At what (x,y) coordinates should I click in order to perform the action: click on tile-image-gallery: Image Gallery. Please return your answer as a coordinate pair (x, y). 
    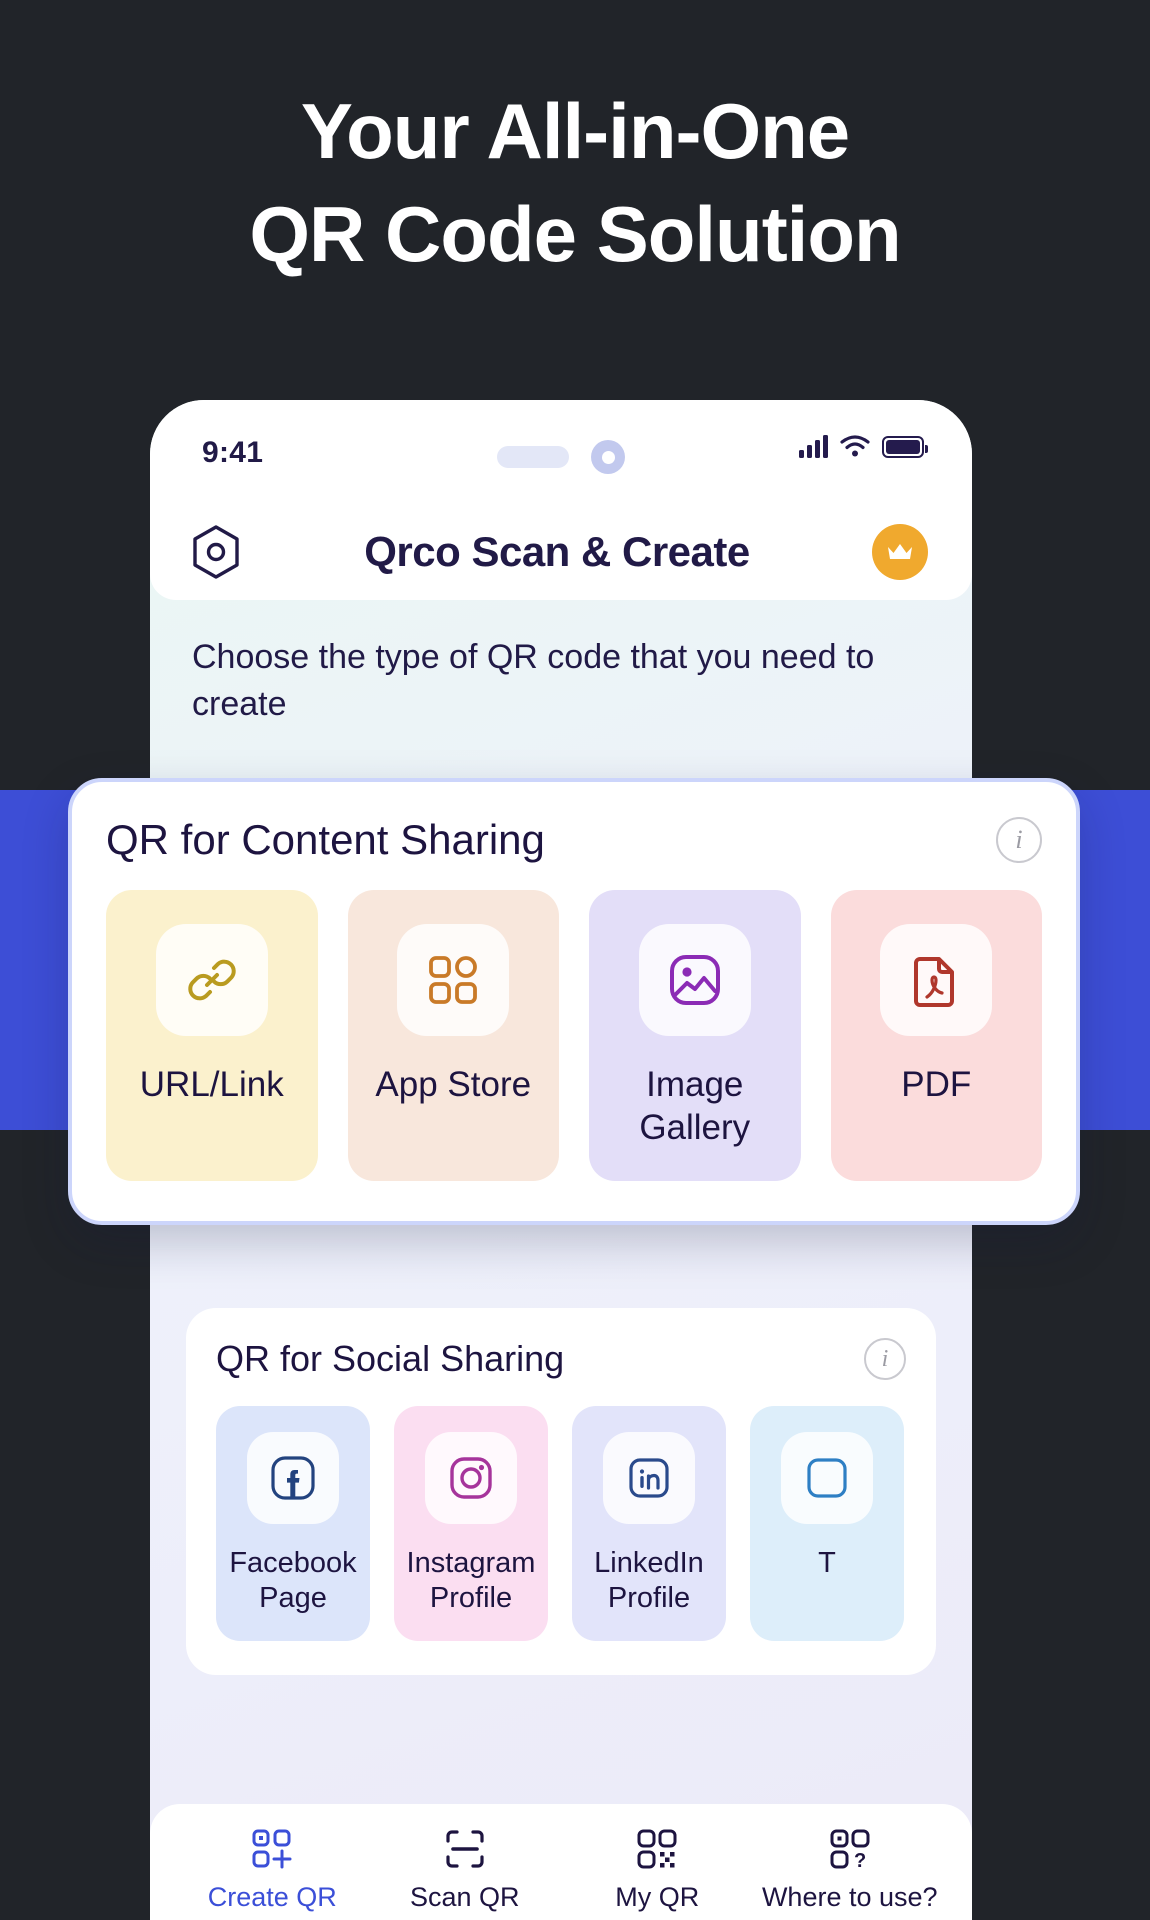
    Looking at the image, I should click on (695, 1036).